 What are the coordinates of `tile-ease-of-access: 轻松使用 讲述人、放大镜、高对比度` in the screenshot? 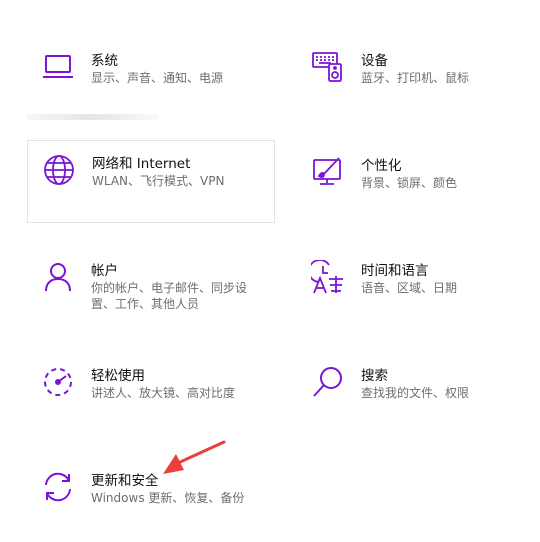 It's located at (151, 395).